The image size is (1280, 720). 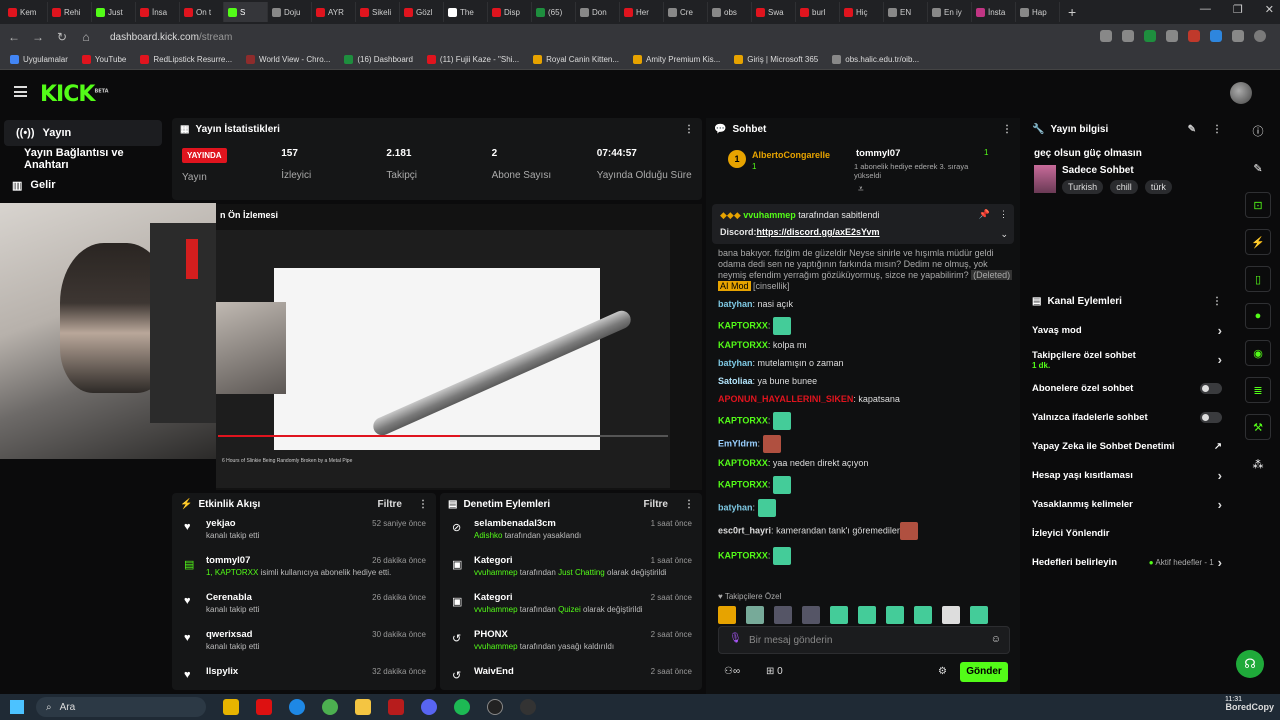 What do you see at coordinates (866, 381) in the screenshot?
I see `chat-message: Satoliaa: ya bune bunee` at bounding box center [866, 381].